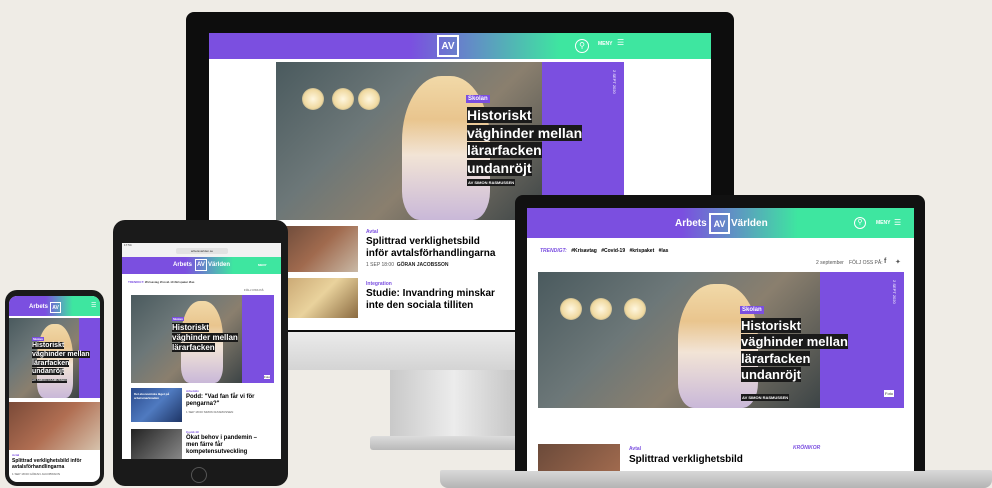  Describe the element at coordinates (192, 391) in the screenshot. I see `tablet-card-category: Arbetsliv` at that location.